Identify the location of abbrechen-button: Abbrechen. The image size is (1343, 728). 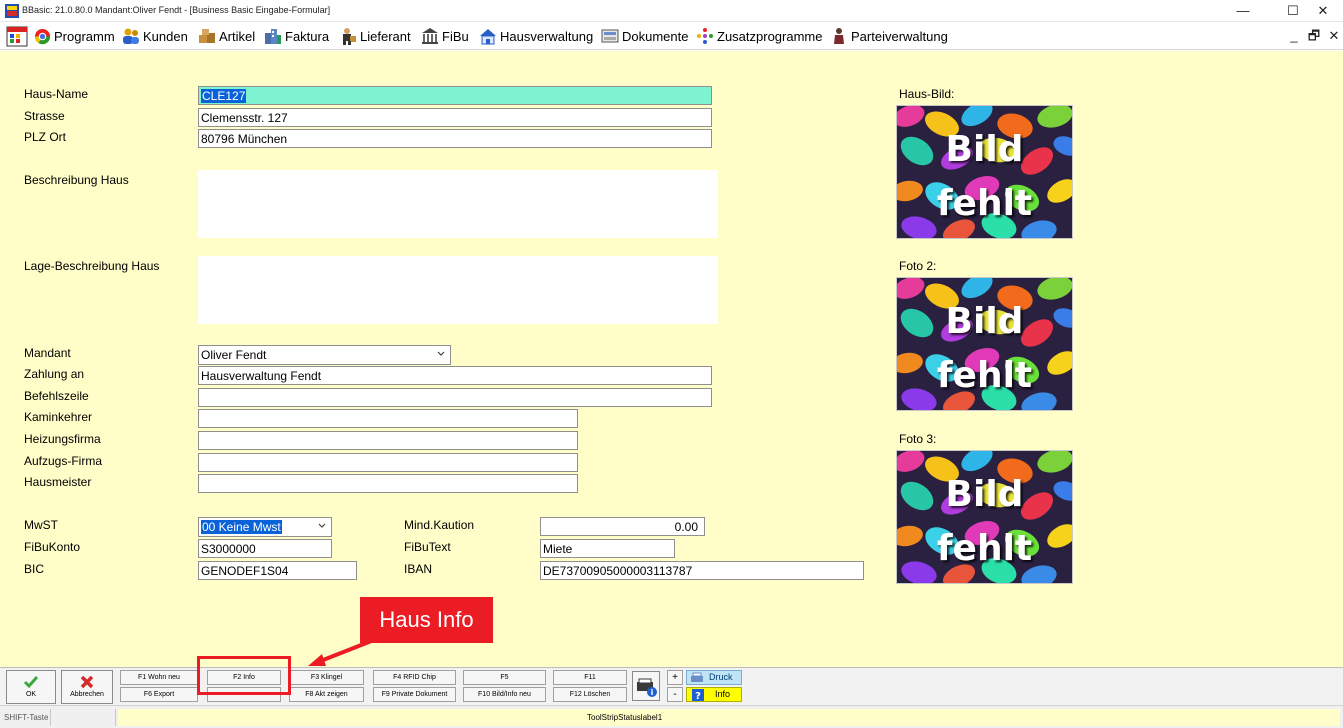
(87, 687).